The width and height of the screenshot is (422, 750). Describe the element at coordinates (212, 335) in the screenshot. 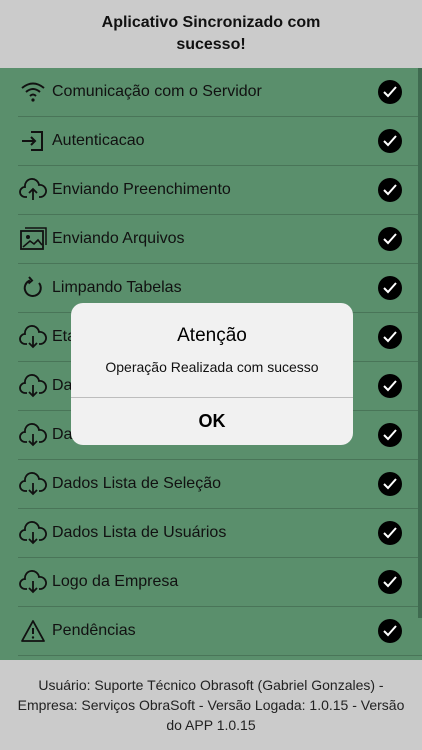

I see `dialog-title: Atenção` at that location.